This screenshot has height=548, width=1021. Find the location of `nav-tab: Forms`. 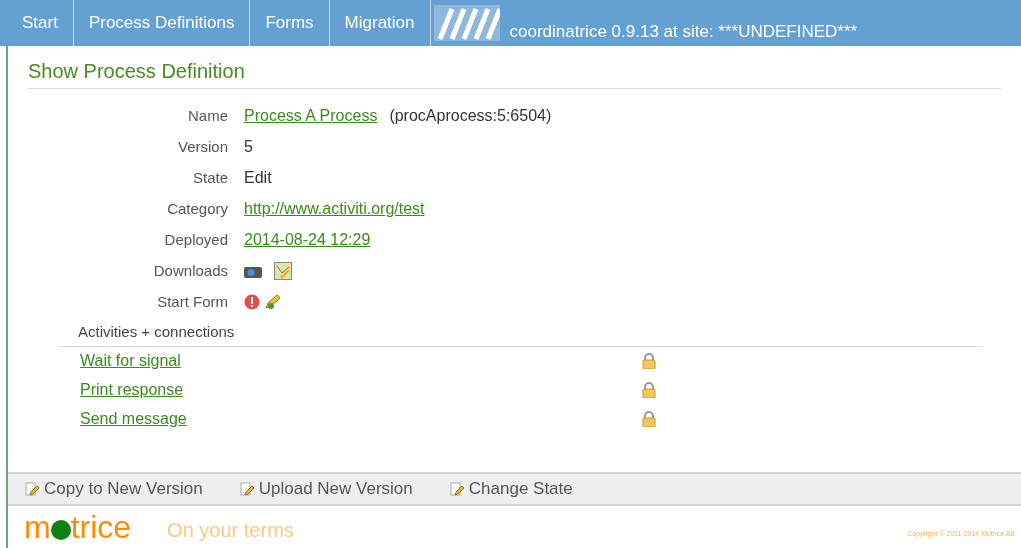

nav-tab: Forms is located at coordinates (290, 23).